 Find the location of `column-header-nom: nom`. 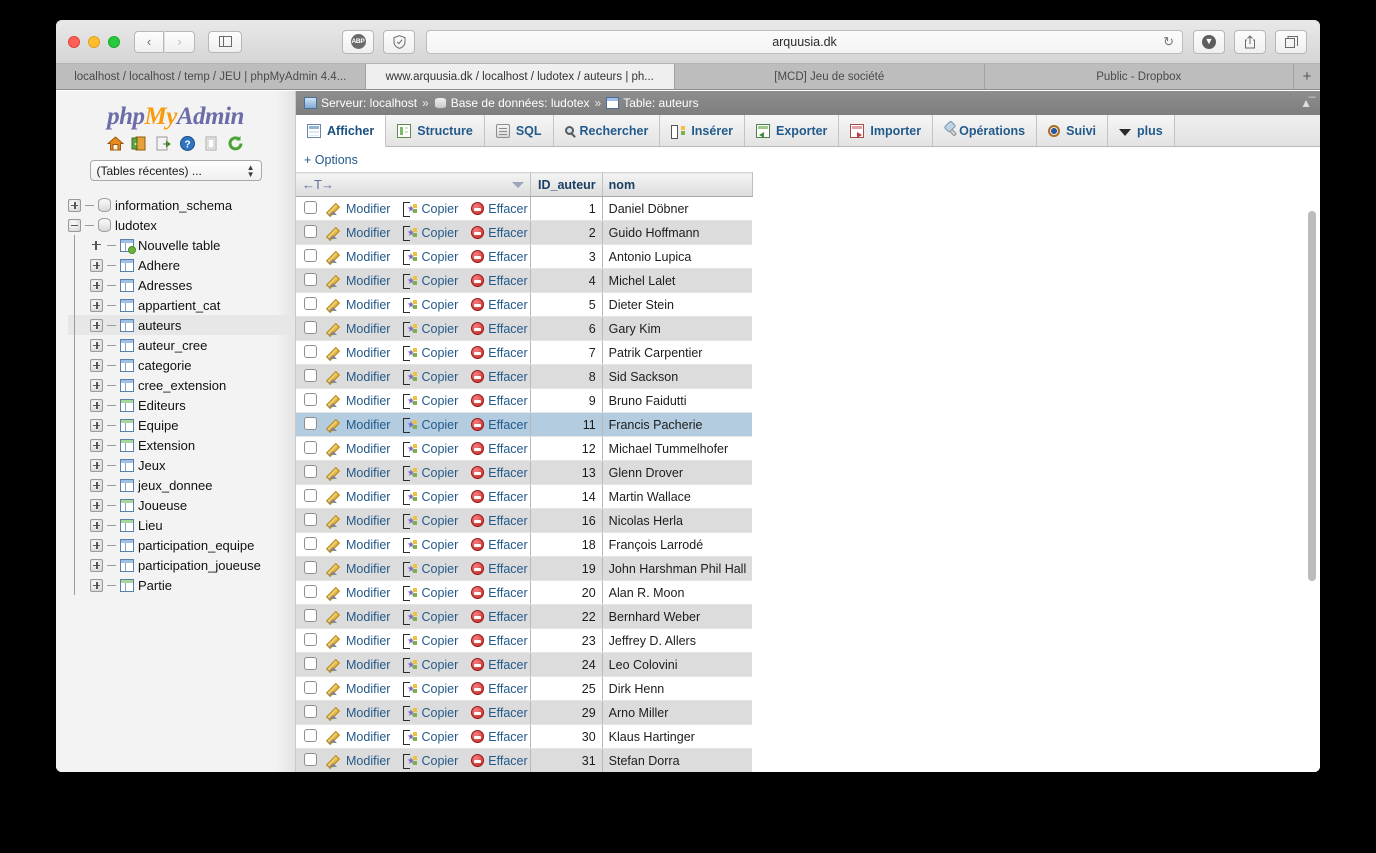

column-header-nom: nom is located at coordinates (677, 184).